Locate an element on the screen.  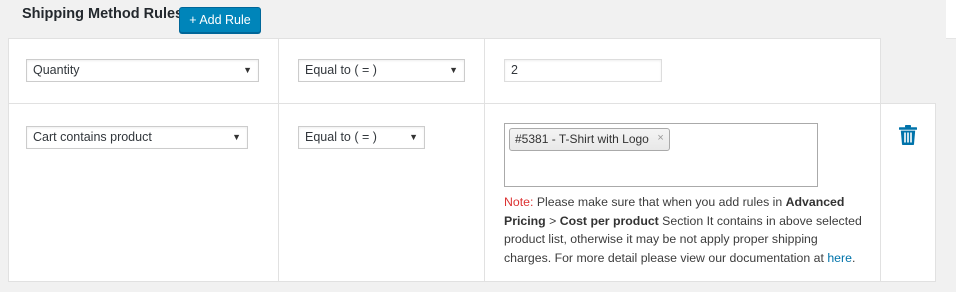
rules-header: Shipping Method Rules is located at coordinates (102, 19).